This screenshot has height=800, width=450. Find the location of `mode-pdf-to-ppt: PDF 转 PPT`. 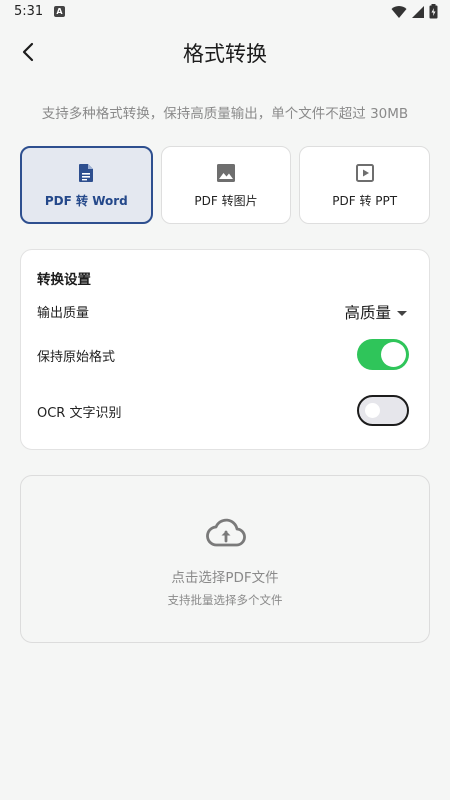

mode-pdf-to-ppt: PDF 转 PPT is located at coordinates (365, 185).